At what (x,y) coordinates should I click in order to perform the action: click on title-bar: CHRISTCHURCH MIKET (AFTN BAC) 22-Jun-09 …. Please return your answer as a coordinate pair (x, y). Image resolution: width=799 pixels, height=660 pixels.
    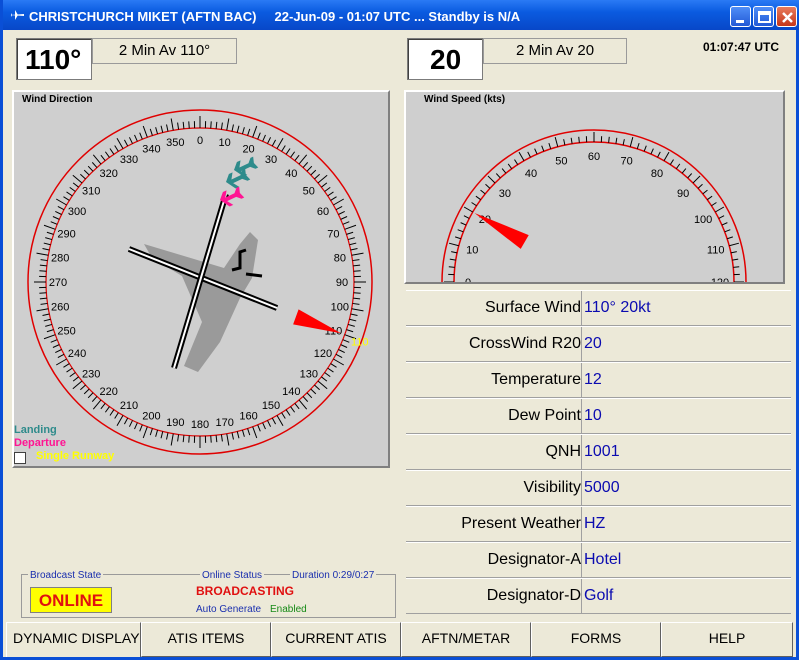
    Looking at the image, I should click on (401, 15).